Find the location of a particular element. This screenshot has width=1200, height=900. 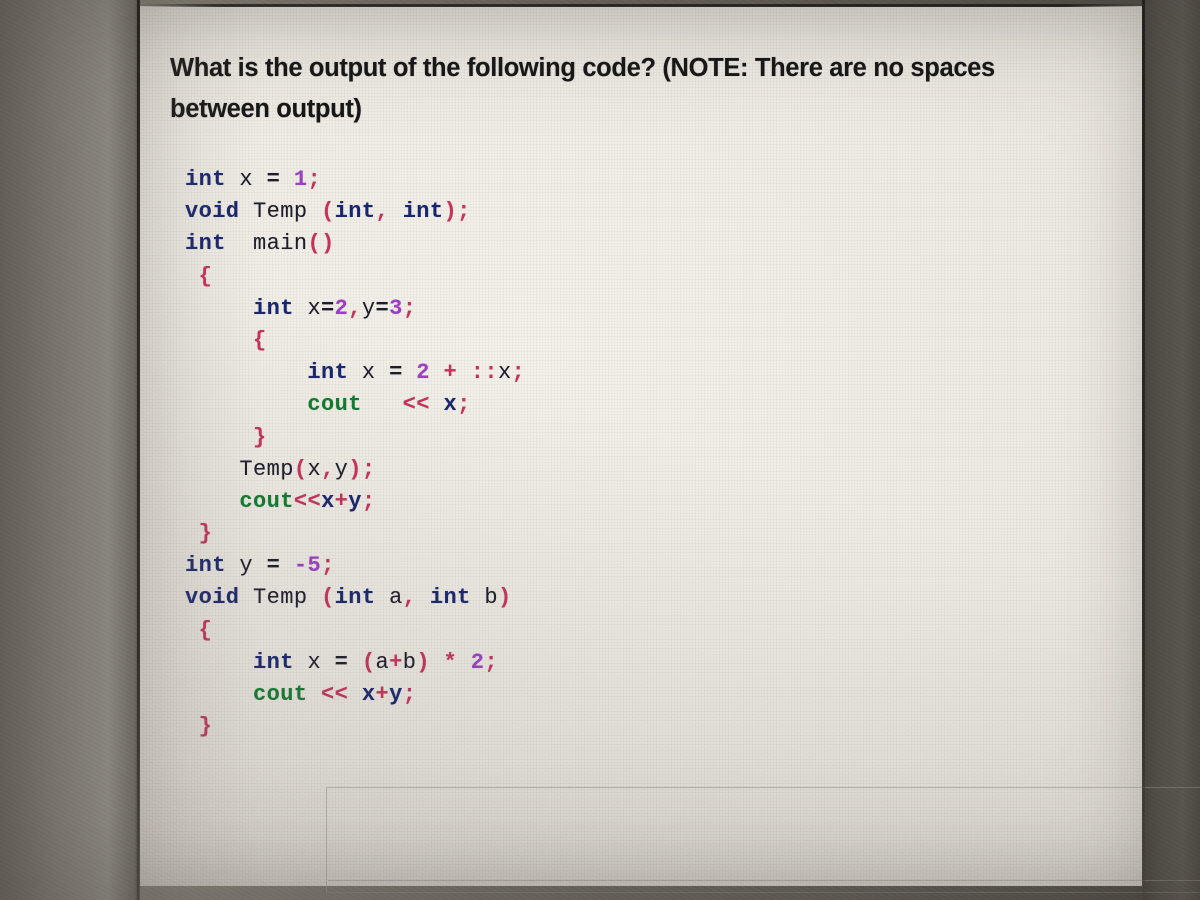

code-token: 1 is located at coordinates (300, 179).